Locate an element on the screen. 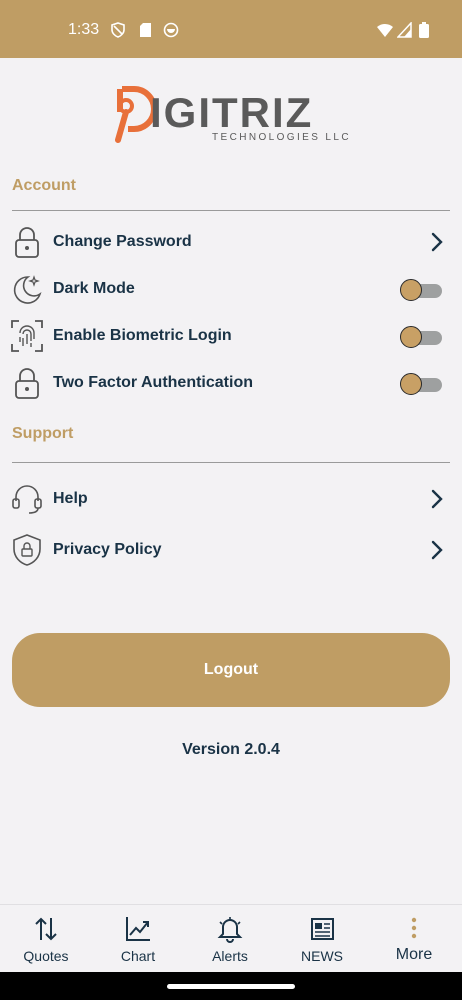 This screenshot has height=1000, width=462. account-divider is located at coordinates (231, 210).